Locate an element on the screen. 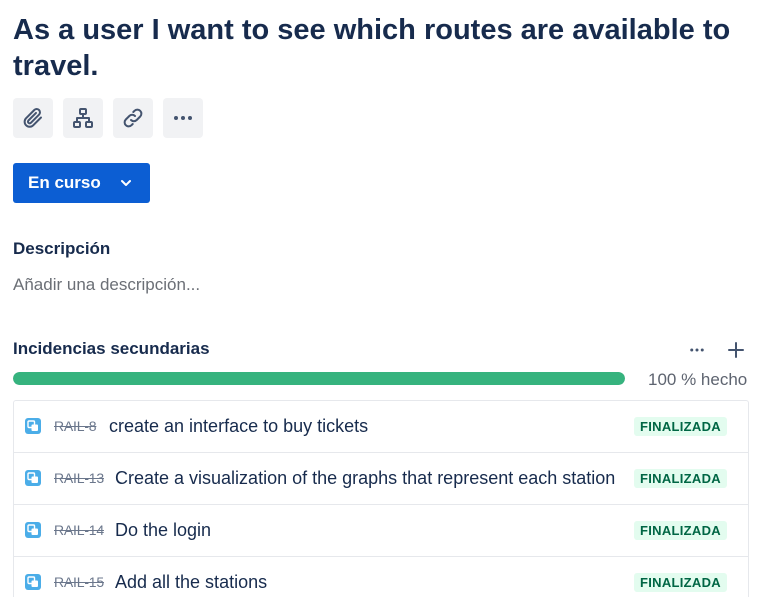  link-issue-button is located at coordinates (133, 118).